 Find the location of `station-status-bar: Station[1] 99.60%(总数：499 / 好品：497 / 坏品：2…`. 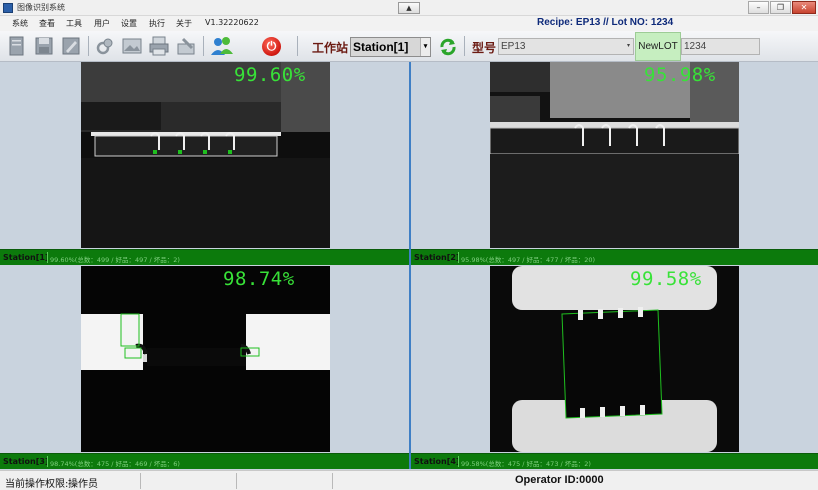

station-status-bar: Station[1] 99.60%(总数：499 / 好品：497 / 坏品：2… is located at coordinates (204, 257).